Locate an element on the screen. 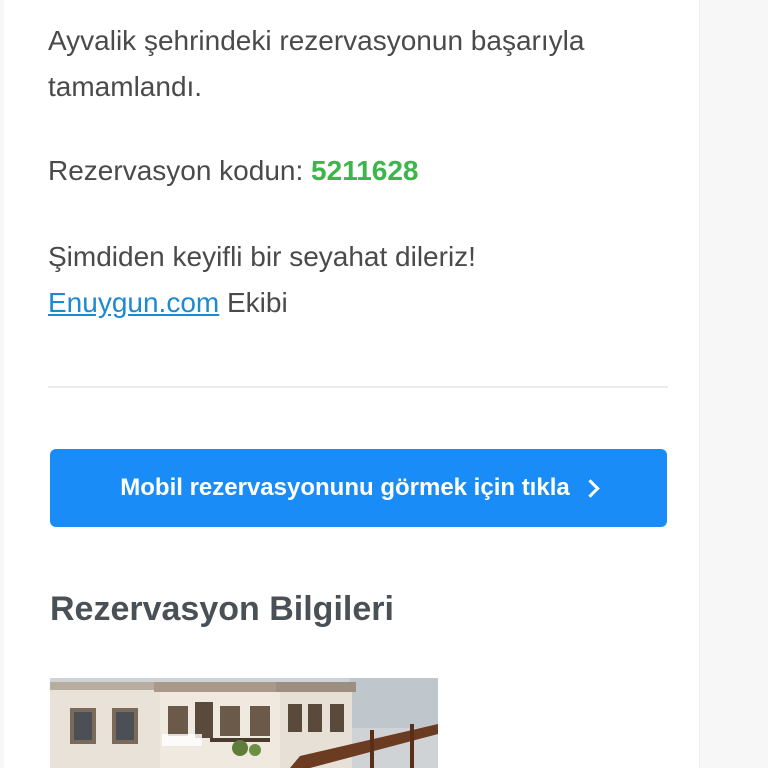 This screenshot has height=768, width=768. reservation-code-line: Rezervasyon kodun: 5211628 is located at coordinates (233, 171).